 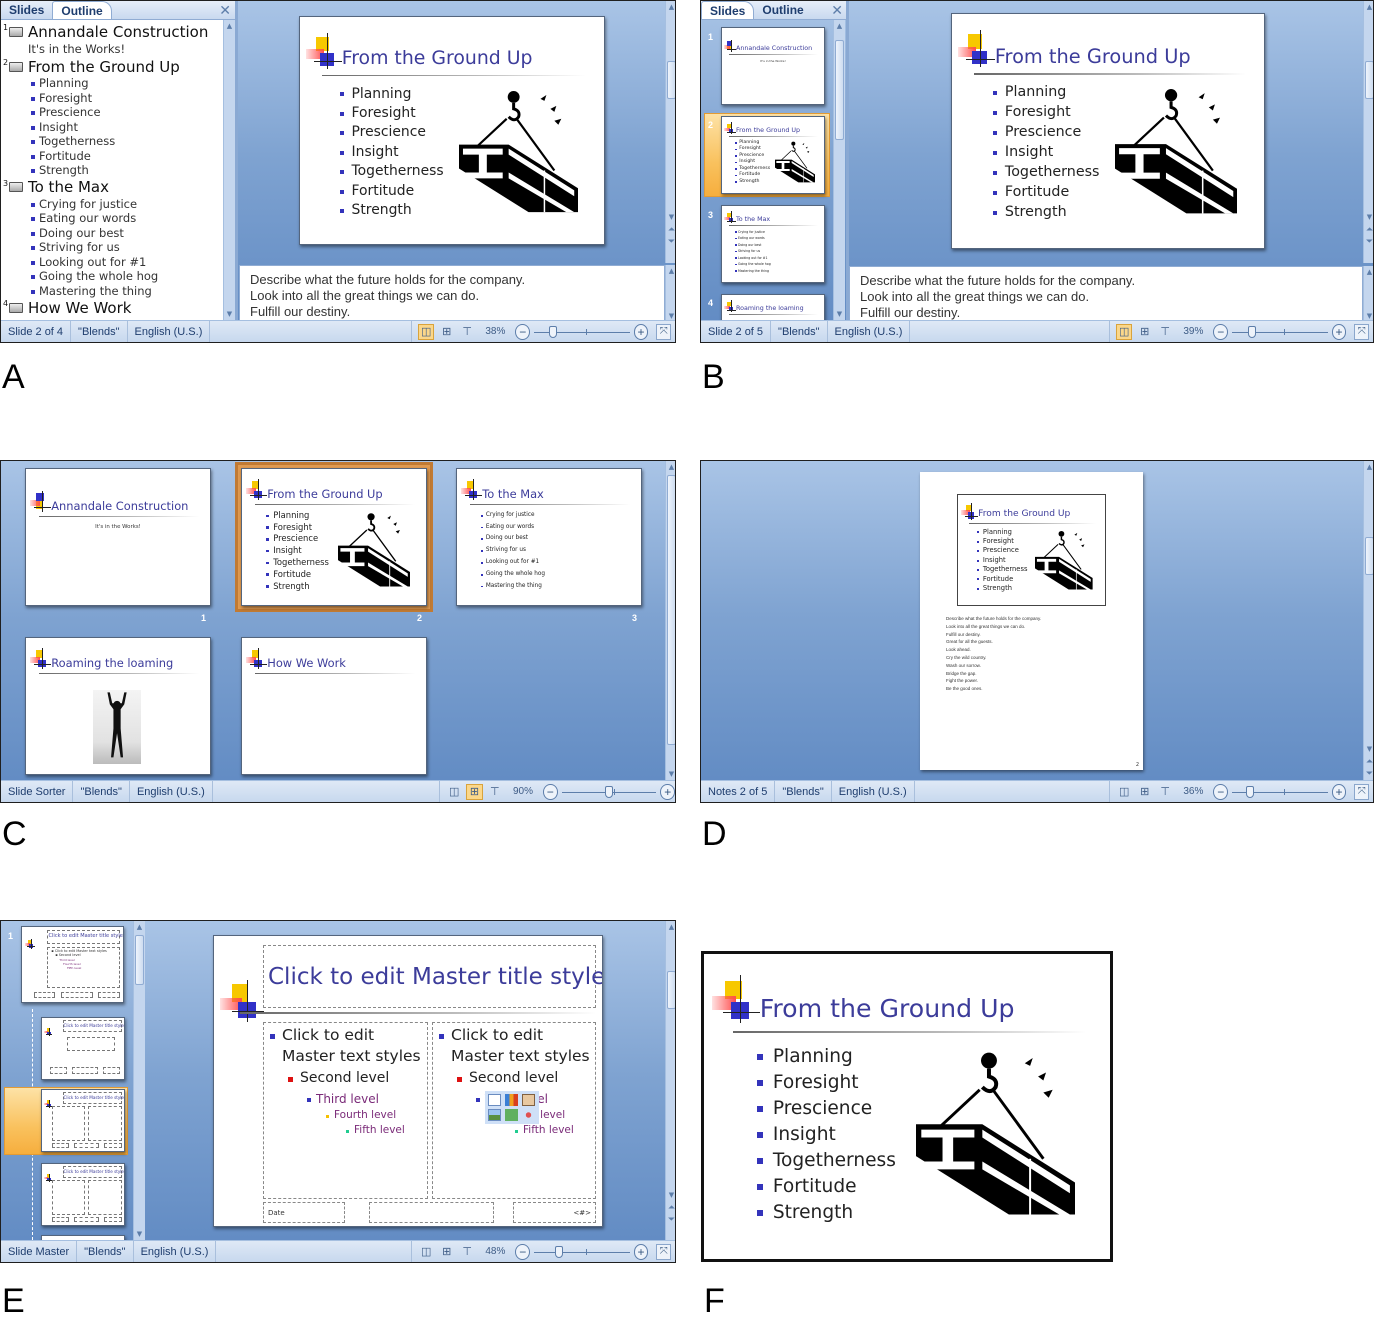 What do you see at coordinates (113, 31) in the screenshot?
I see `outline-slide-1: 1 Annandale Construction` at bounding box center [113, 31].